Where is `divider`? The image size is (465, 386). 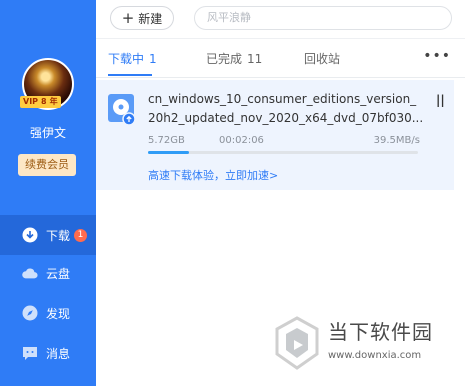
divider is located at coordinates (280, 77).